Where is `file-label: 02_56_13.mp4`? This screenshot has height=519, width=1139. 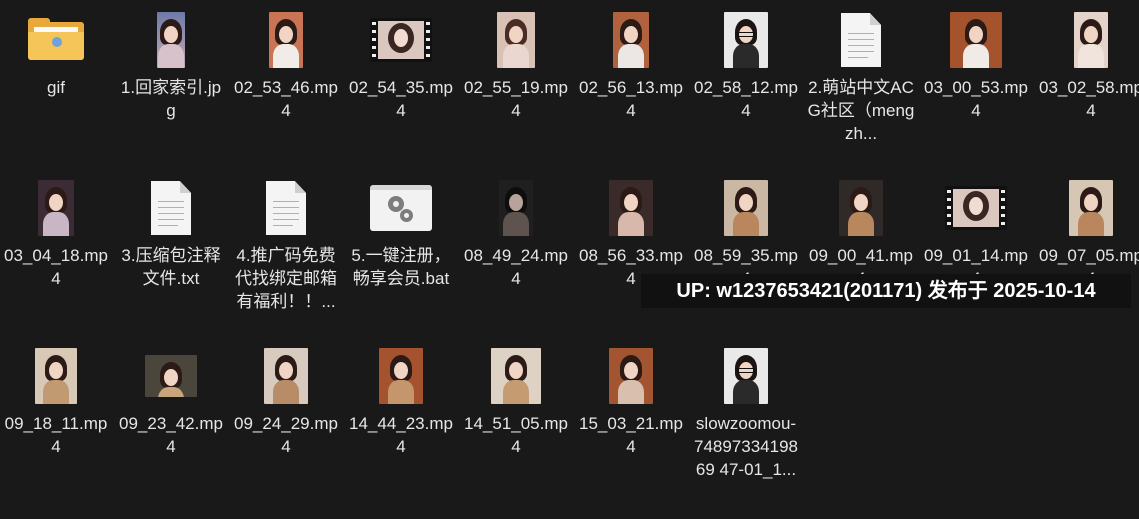
file-label: 02_56_13.mp4 is located at coordinates (631, 99).